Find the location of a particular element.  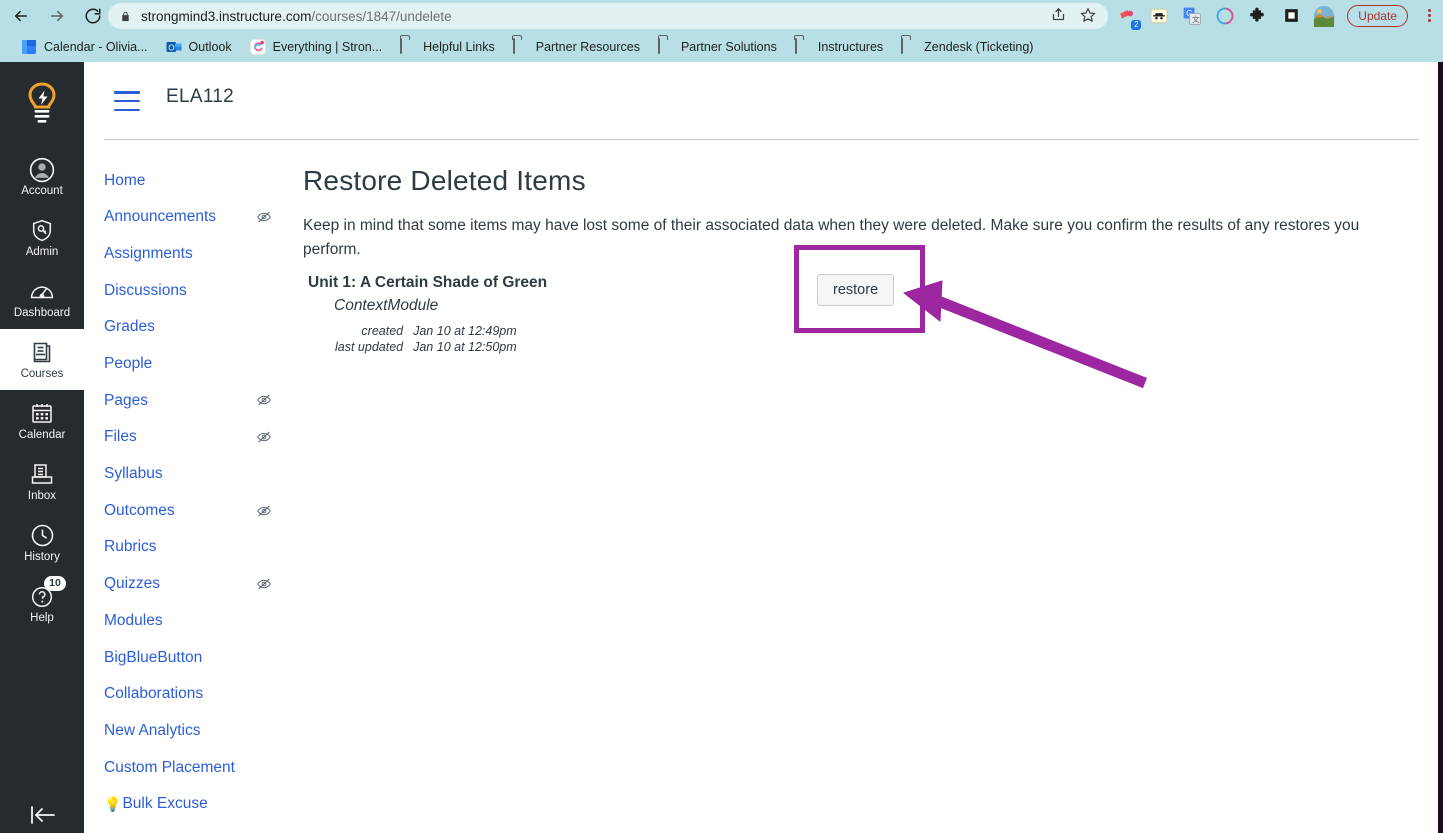

bookmark-label: Zendesk (Ticketing) is located at coordinates (979, 46).